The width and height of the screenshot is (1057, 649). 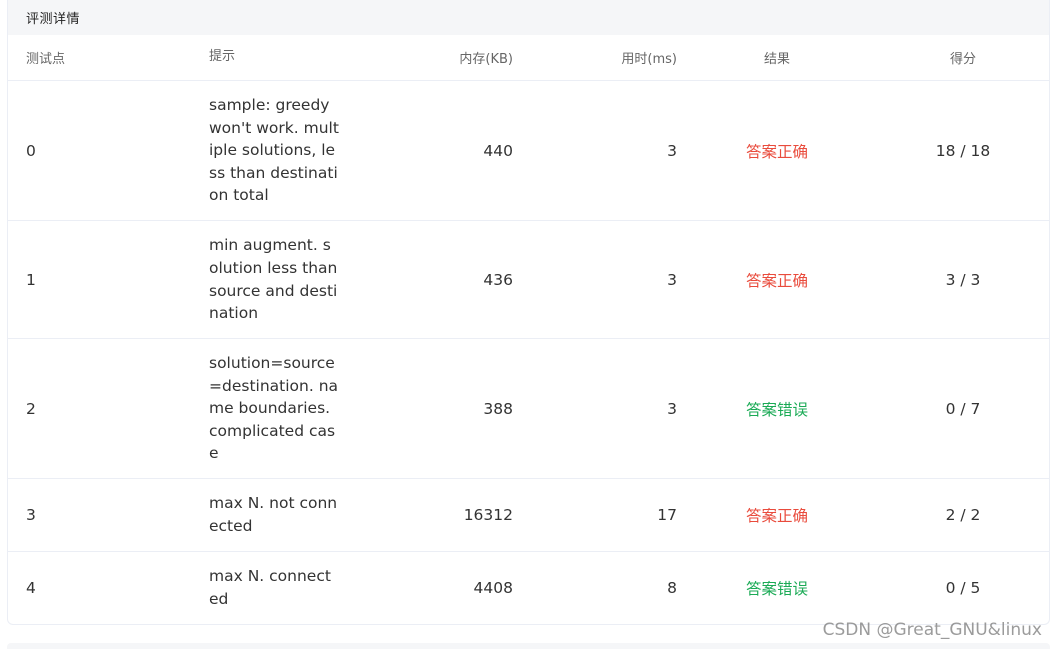 I want to click on col-header-time: 用时(ms), so click(x=595, y=58).